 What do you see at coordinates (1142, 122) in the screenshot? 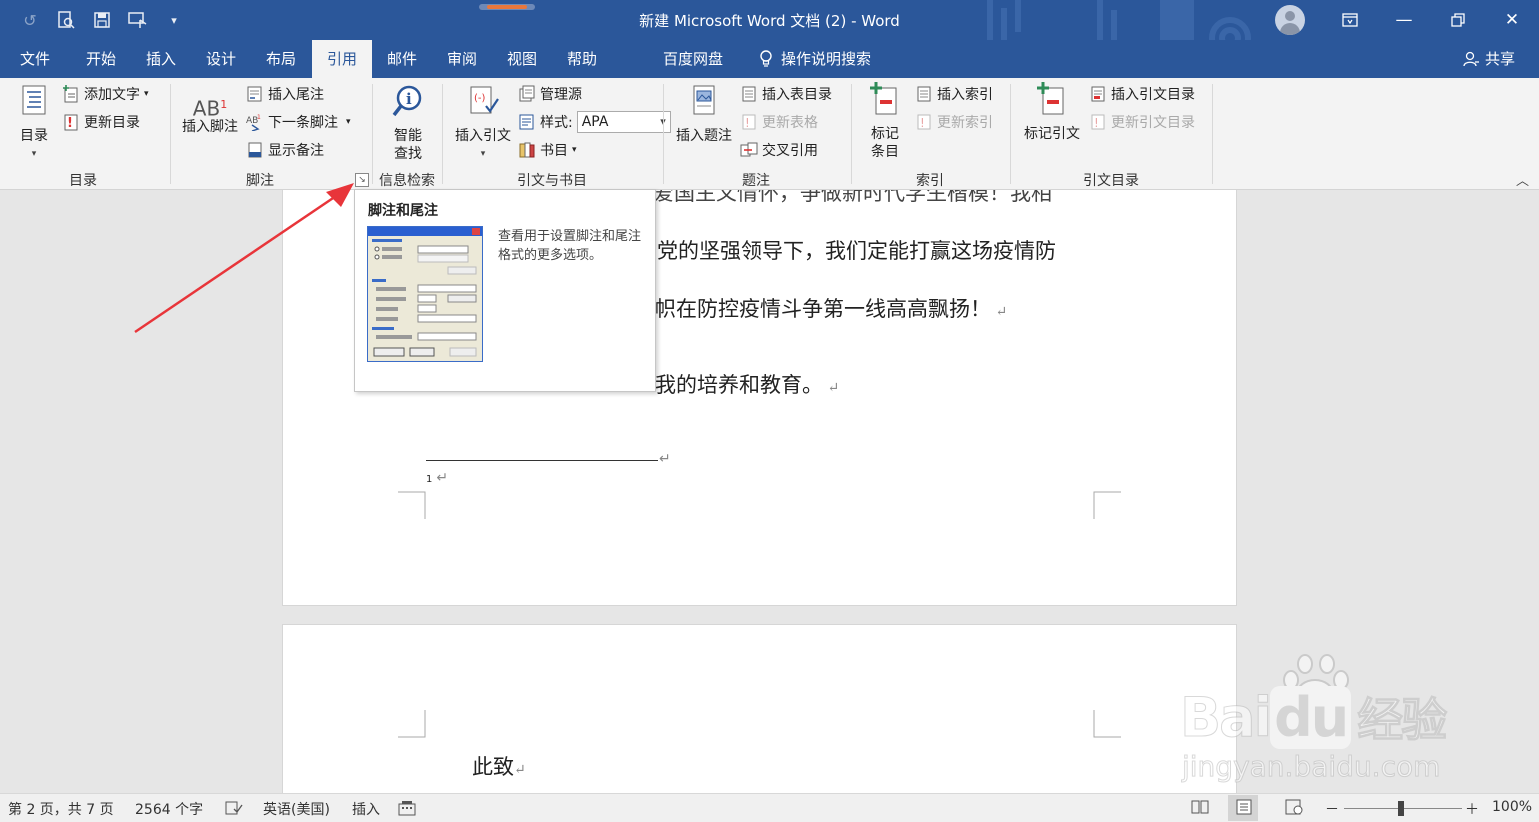
I see `update-table-of-authorities-button: ! 更新引文目录` at bounding box center [1142, 122].